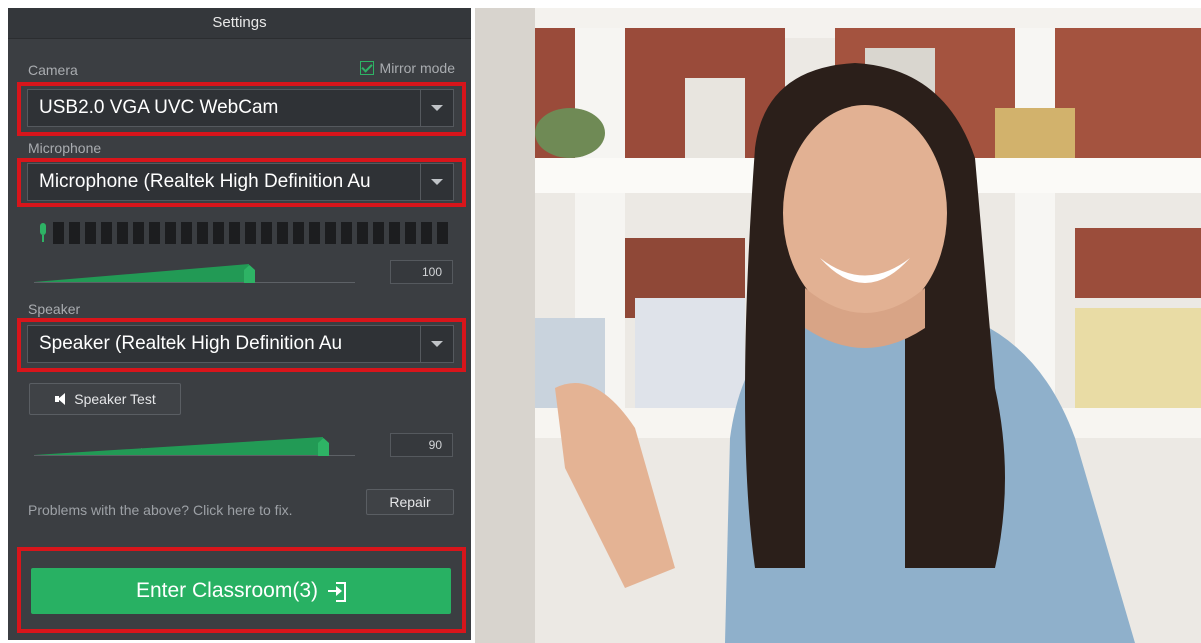  I want to click on mirror-mode-toggle: Mirror mode, so click(407, 68).